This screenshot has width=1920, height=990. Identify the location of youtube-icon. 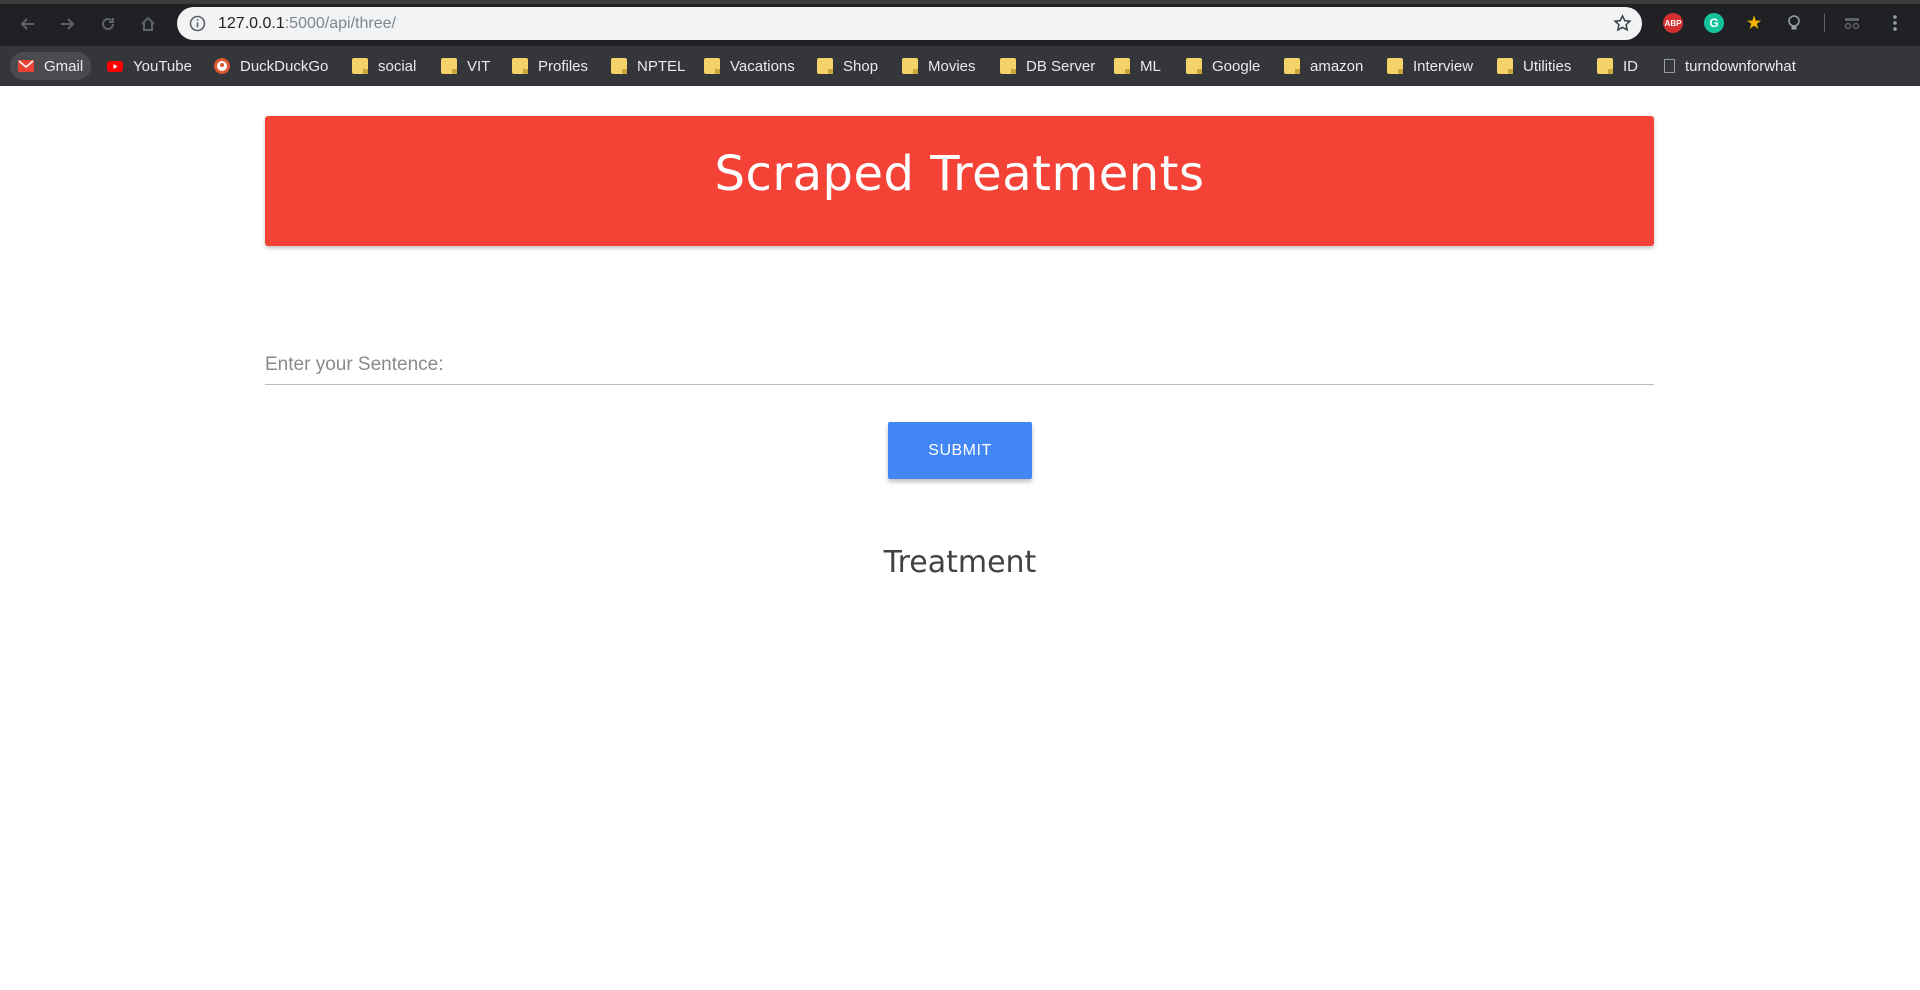
(115, 66).